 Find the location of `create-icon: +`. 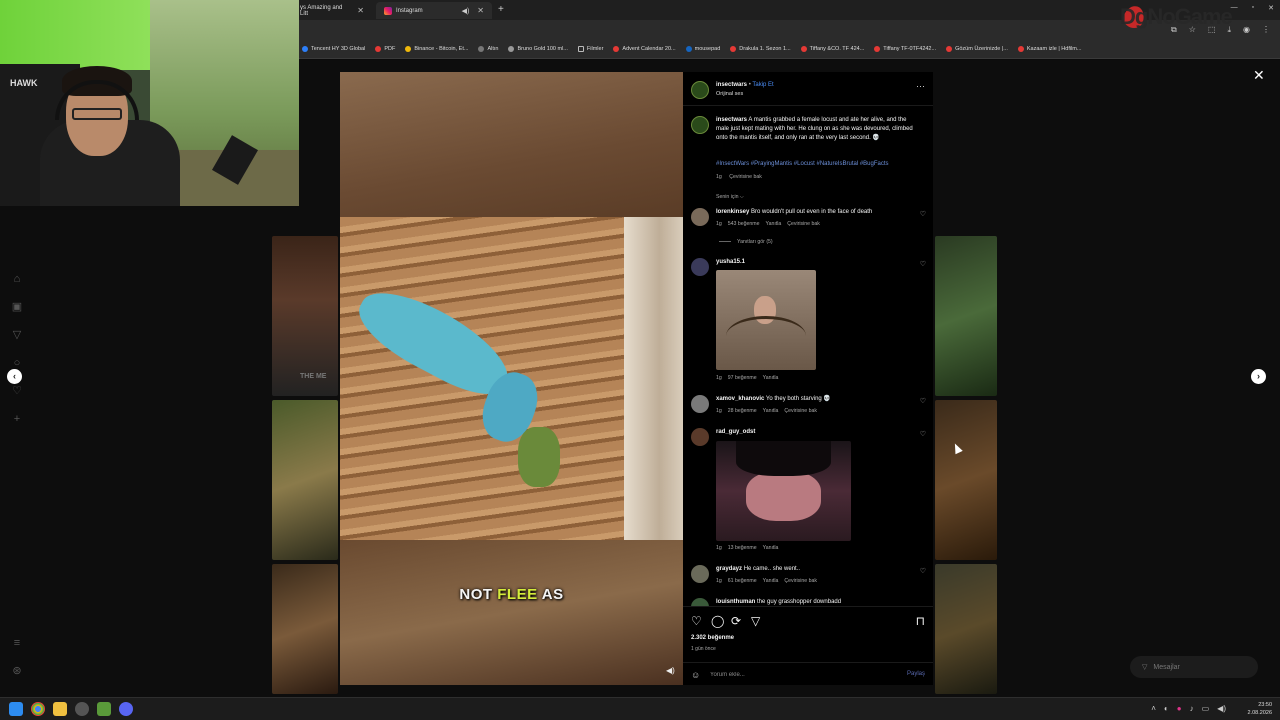

create-icon: + is located at coordinates (17, 419).